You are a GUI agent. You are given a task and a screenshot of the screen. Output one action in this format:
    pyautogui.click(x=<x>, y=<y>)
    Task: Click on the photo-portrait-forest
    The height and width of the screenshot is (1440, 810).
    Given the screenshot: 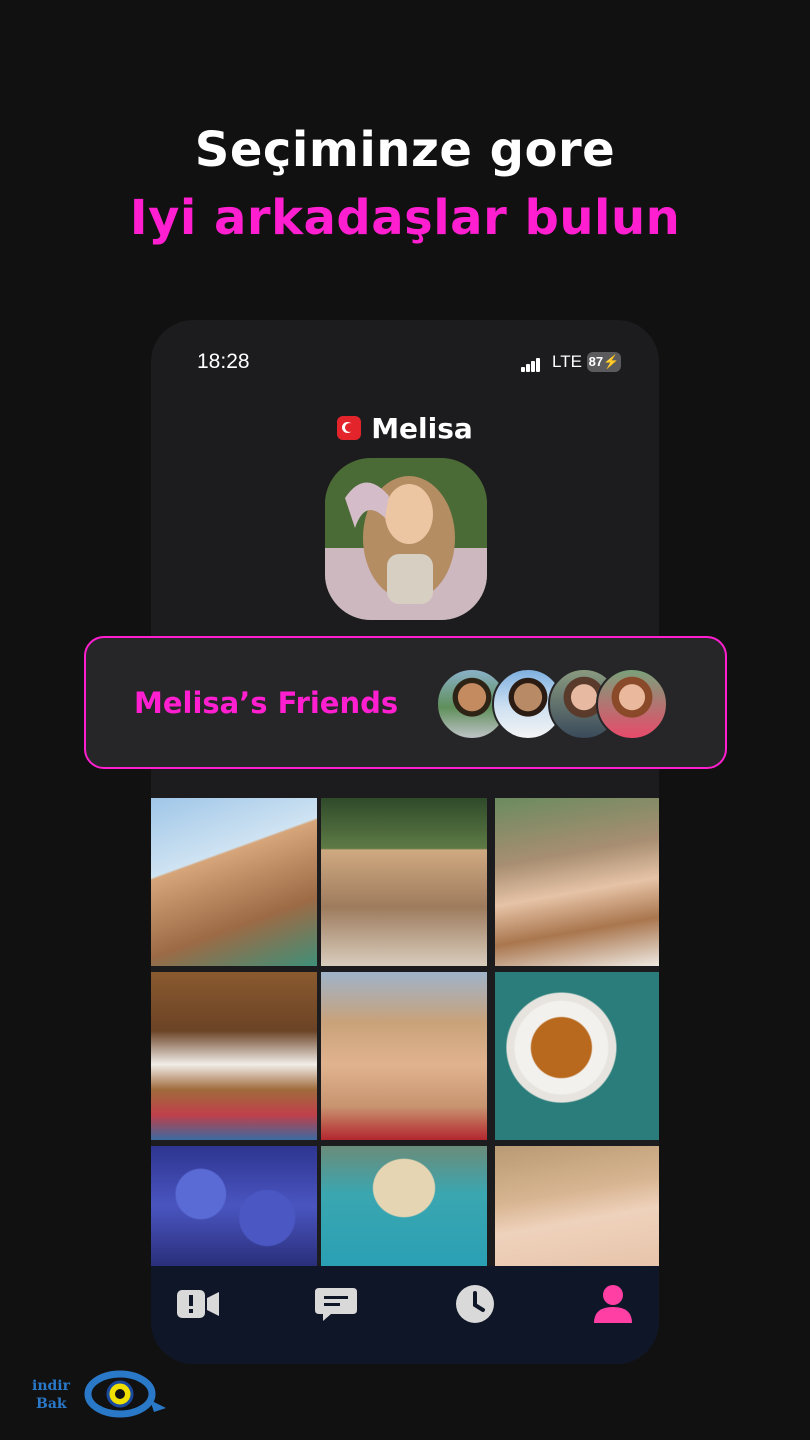 What is the action you would take?
    pyautogui.click(x=404, y=882)
    